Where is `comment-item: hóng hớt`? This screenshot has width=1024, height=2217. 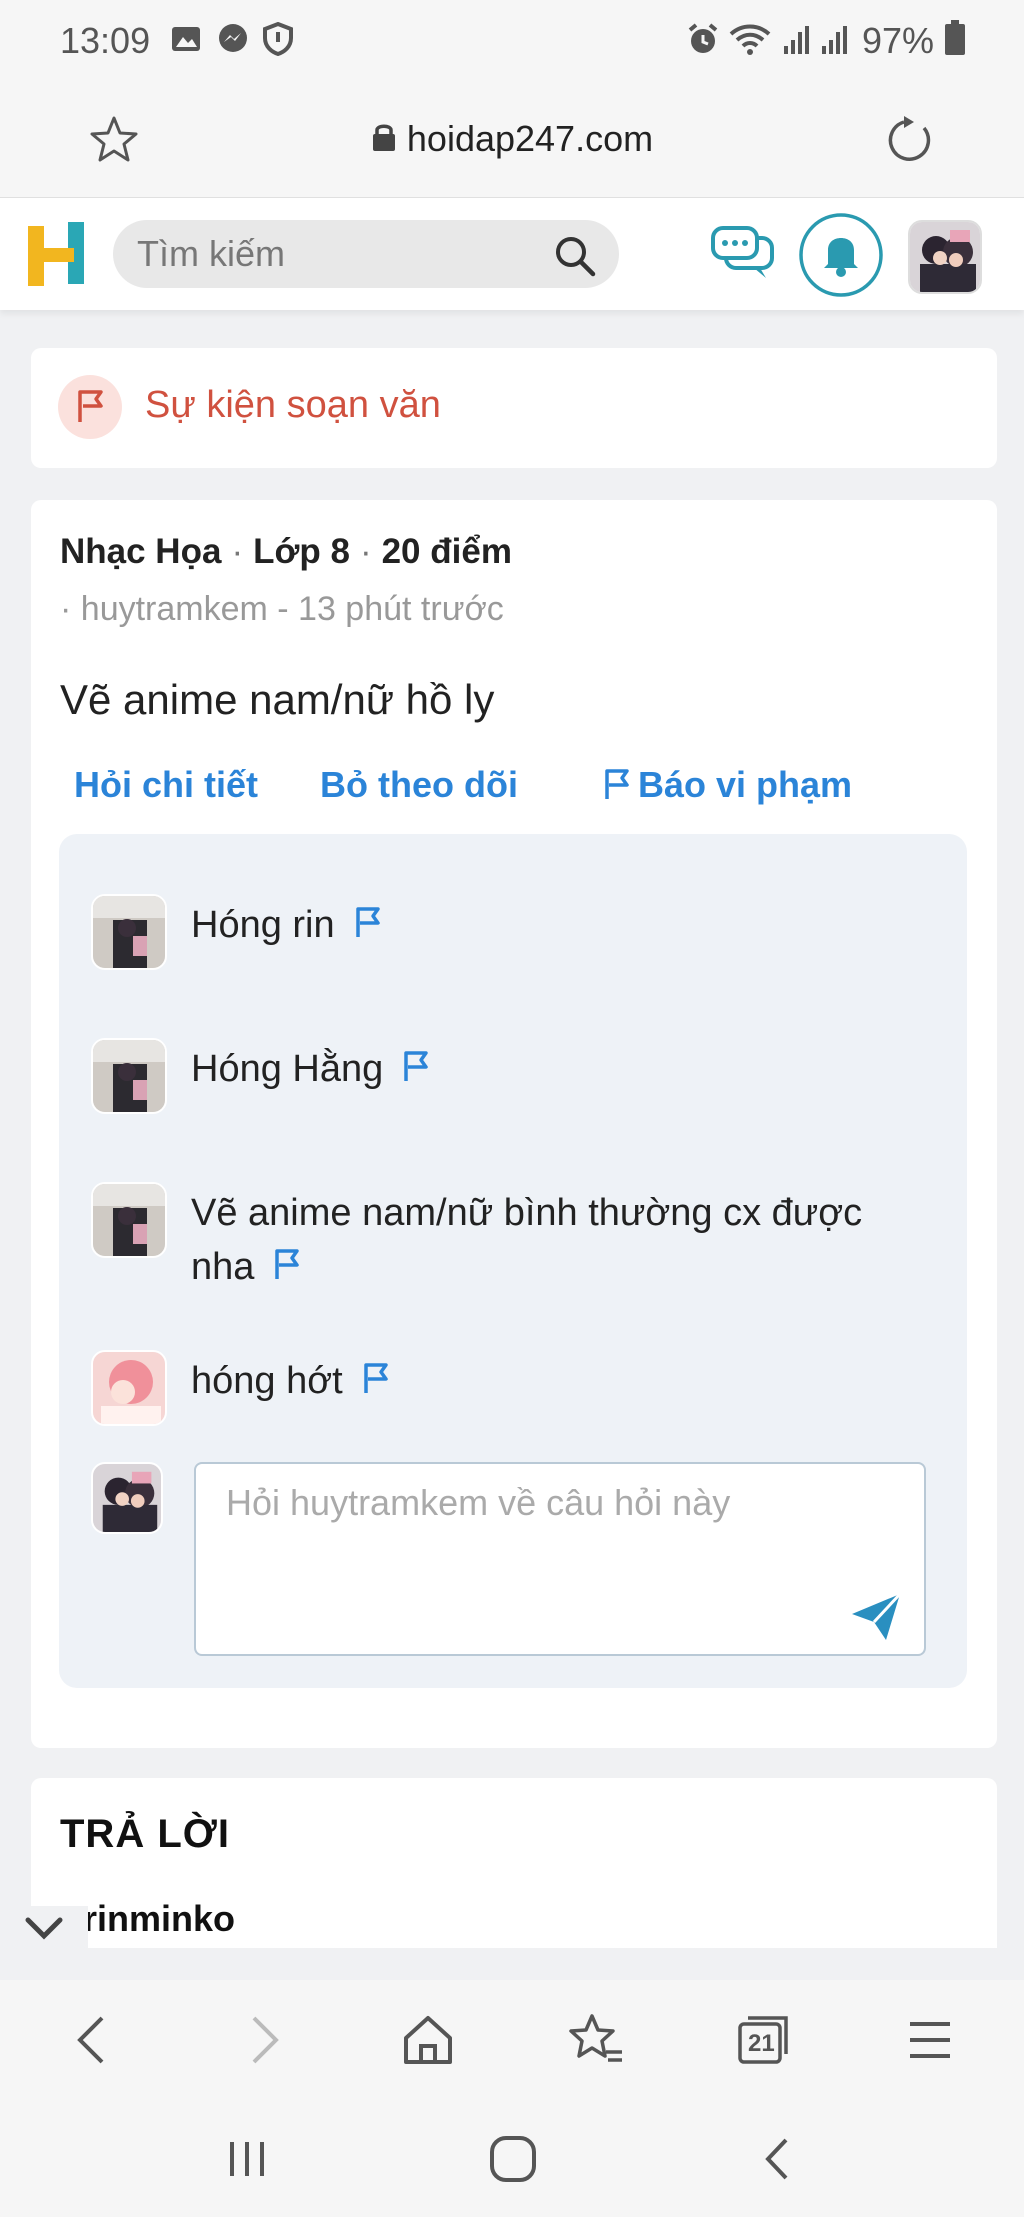
comment-item: hóng hớt is located at coordinates (511, 1395).